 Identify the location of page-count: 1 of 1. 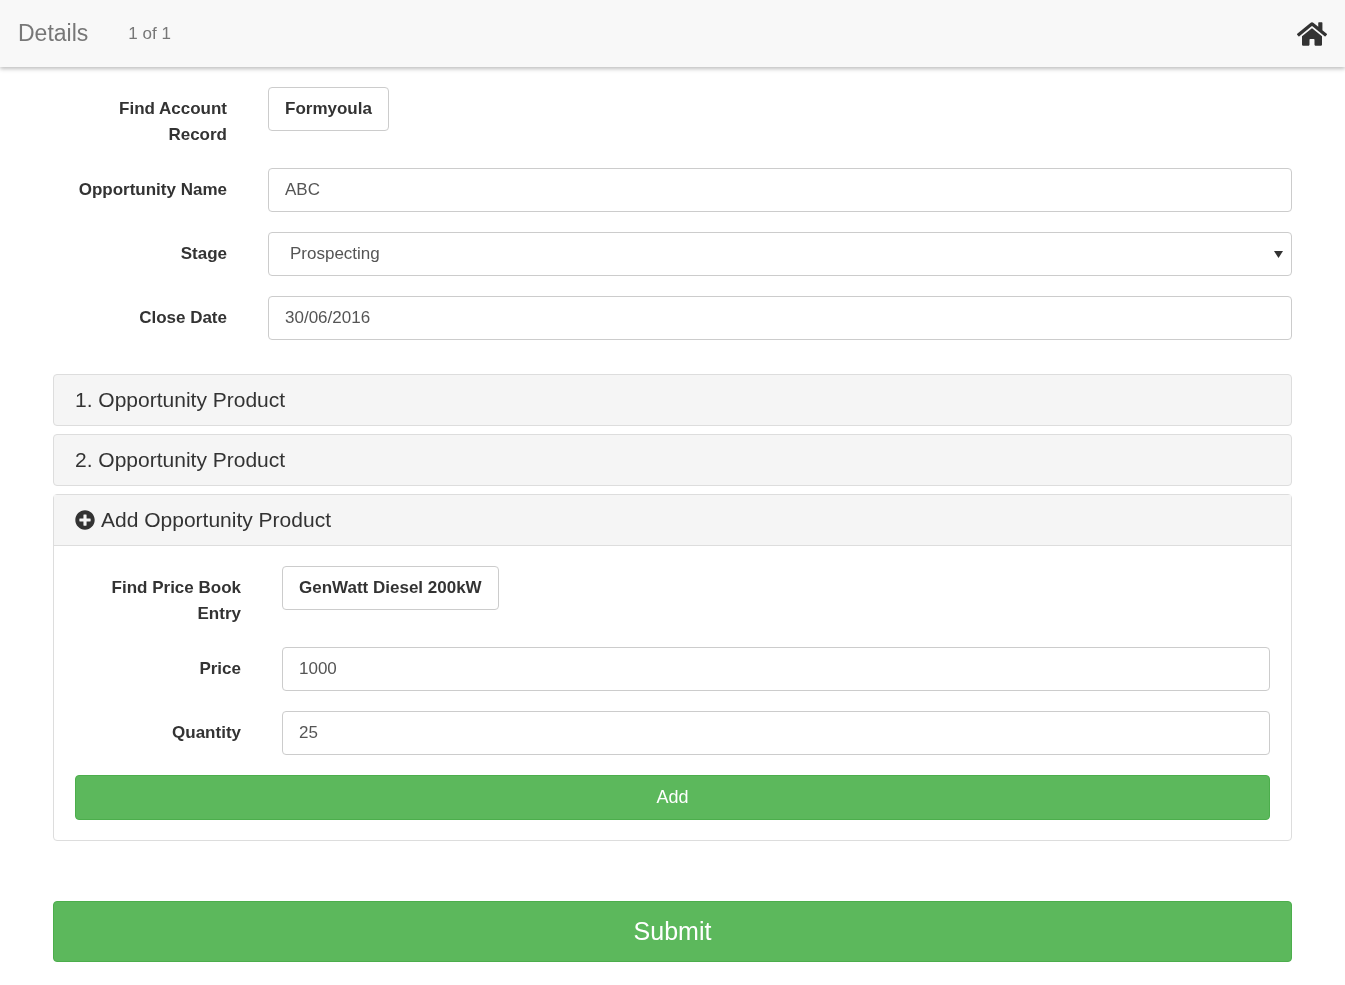
(149, 33).